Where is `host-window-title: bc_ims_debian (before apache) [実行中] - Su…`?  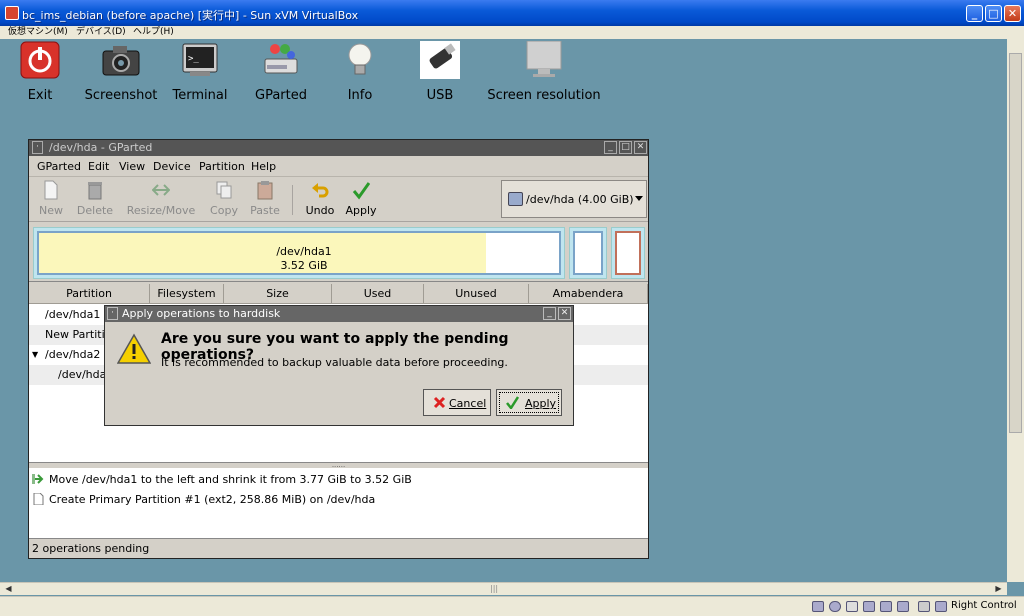 host-window-title: bc_ims_debian (before apache) [実行中] - Su… is located at coordinates (190, 15).